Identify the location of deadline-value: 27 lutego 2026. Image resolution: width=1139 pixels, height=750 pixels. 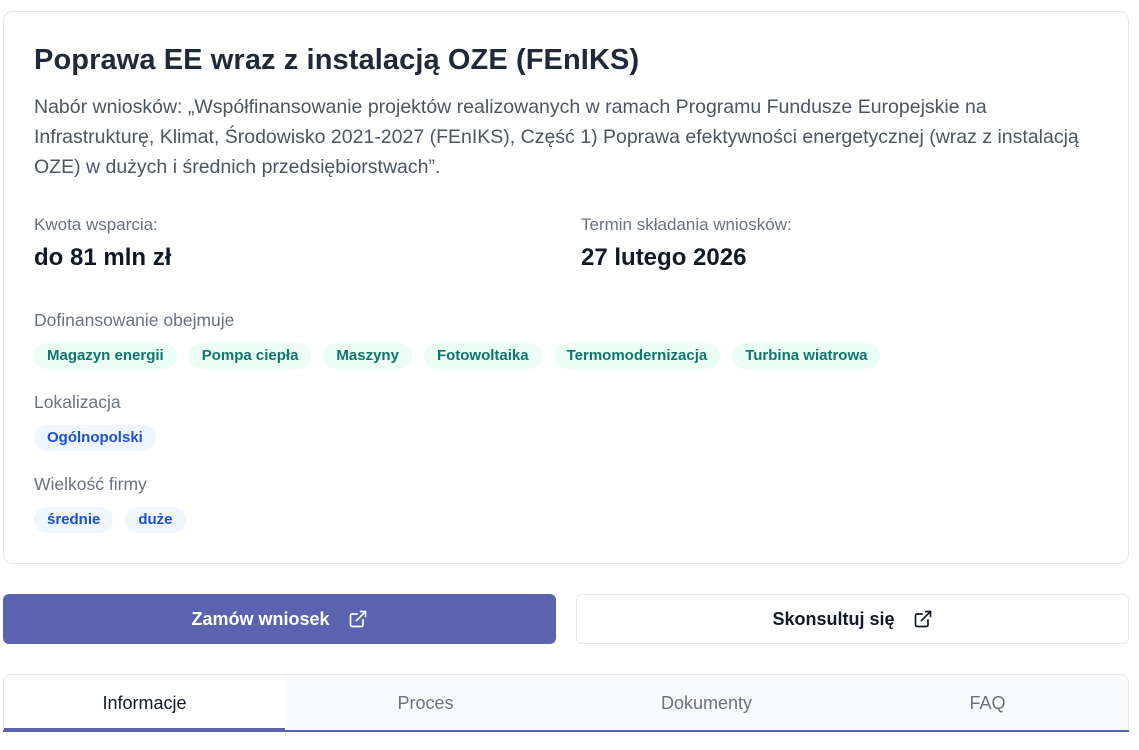
(664, 257).